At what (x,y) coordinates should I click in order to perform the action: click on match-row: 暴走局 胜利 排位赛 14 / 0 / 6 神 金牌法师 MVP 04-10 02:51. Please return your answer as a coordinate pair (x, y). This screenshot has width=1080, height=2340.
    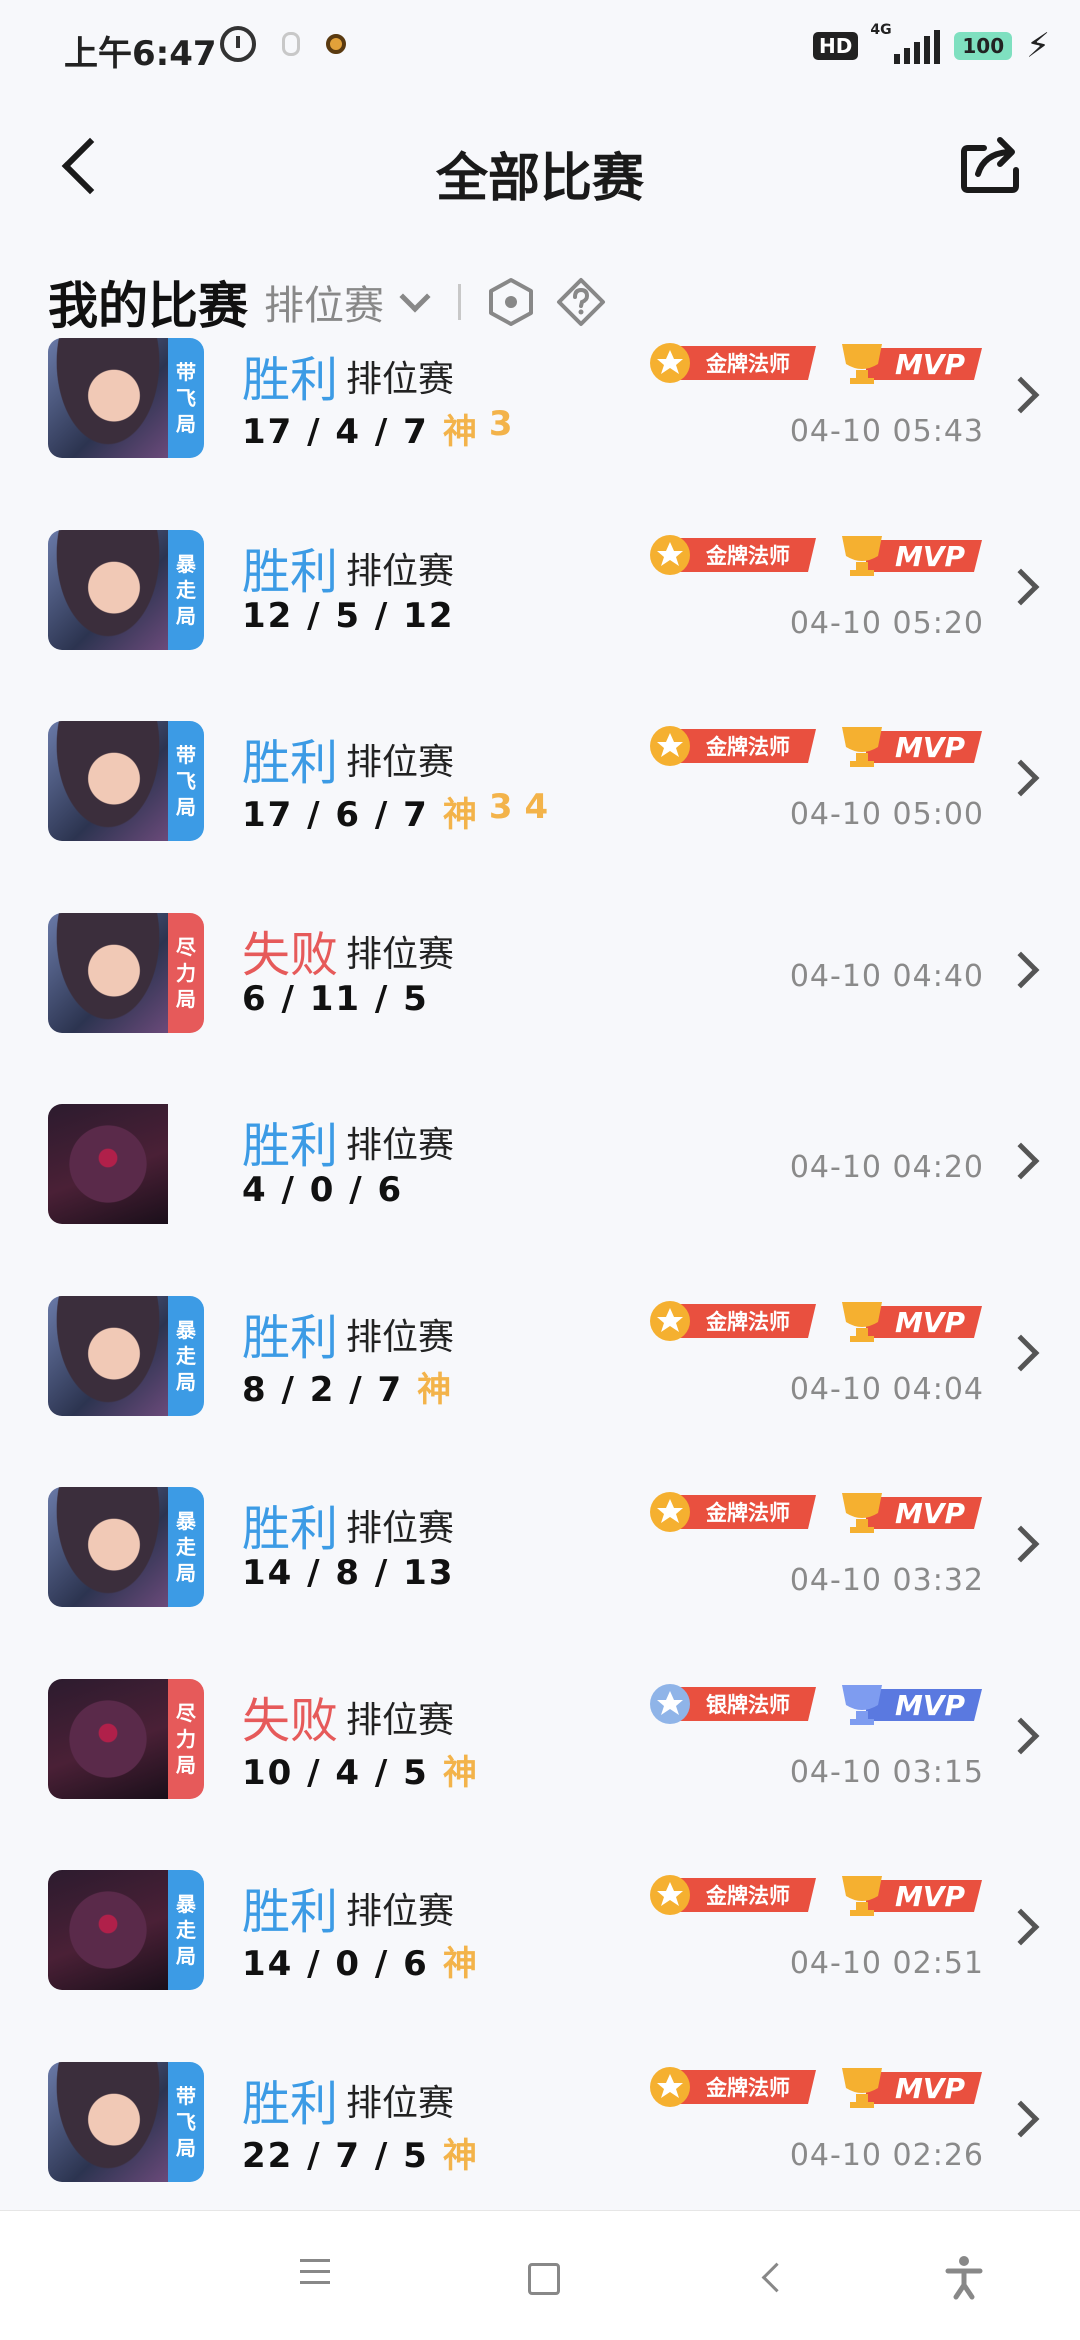
    Looking at the image, I should click on (540, 1962).